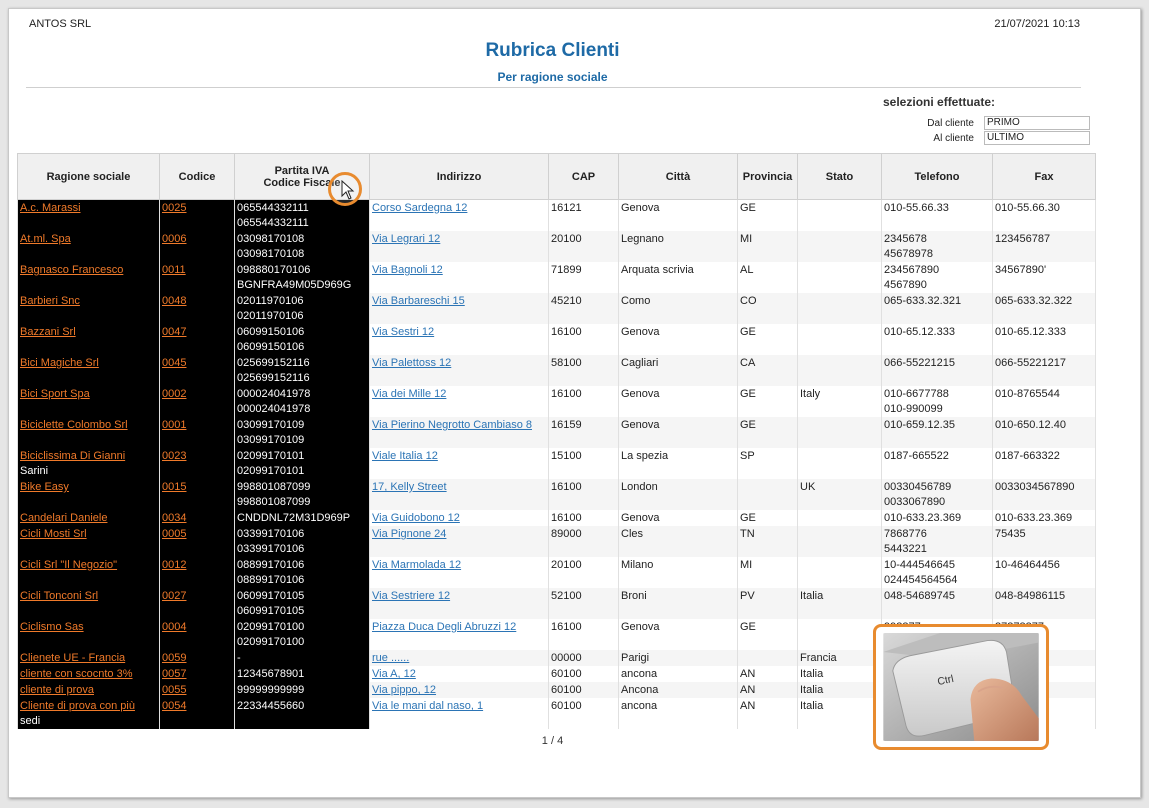 The height and width of the screenshot is (808, 1149). What do you see at coordinates (174, 239) in the screenshot?
I see `client-code-link: 0006` at bounding box center [174, 239].